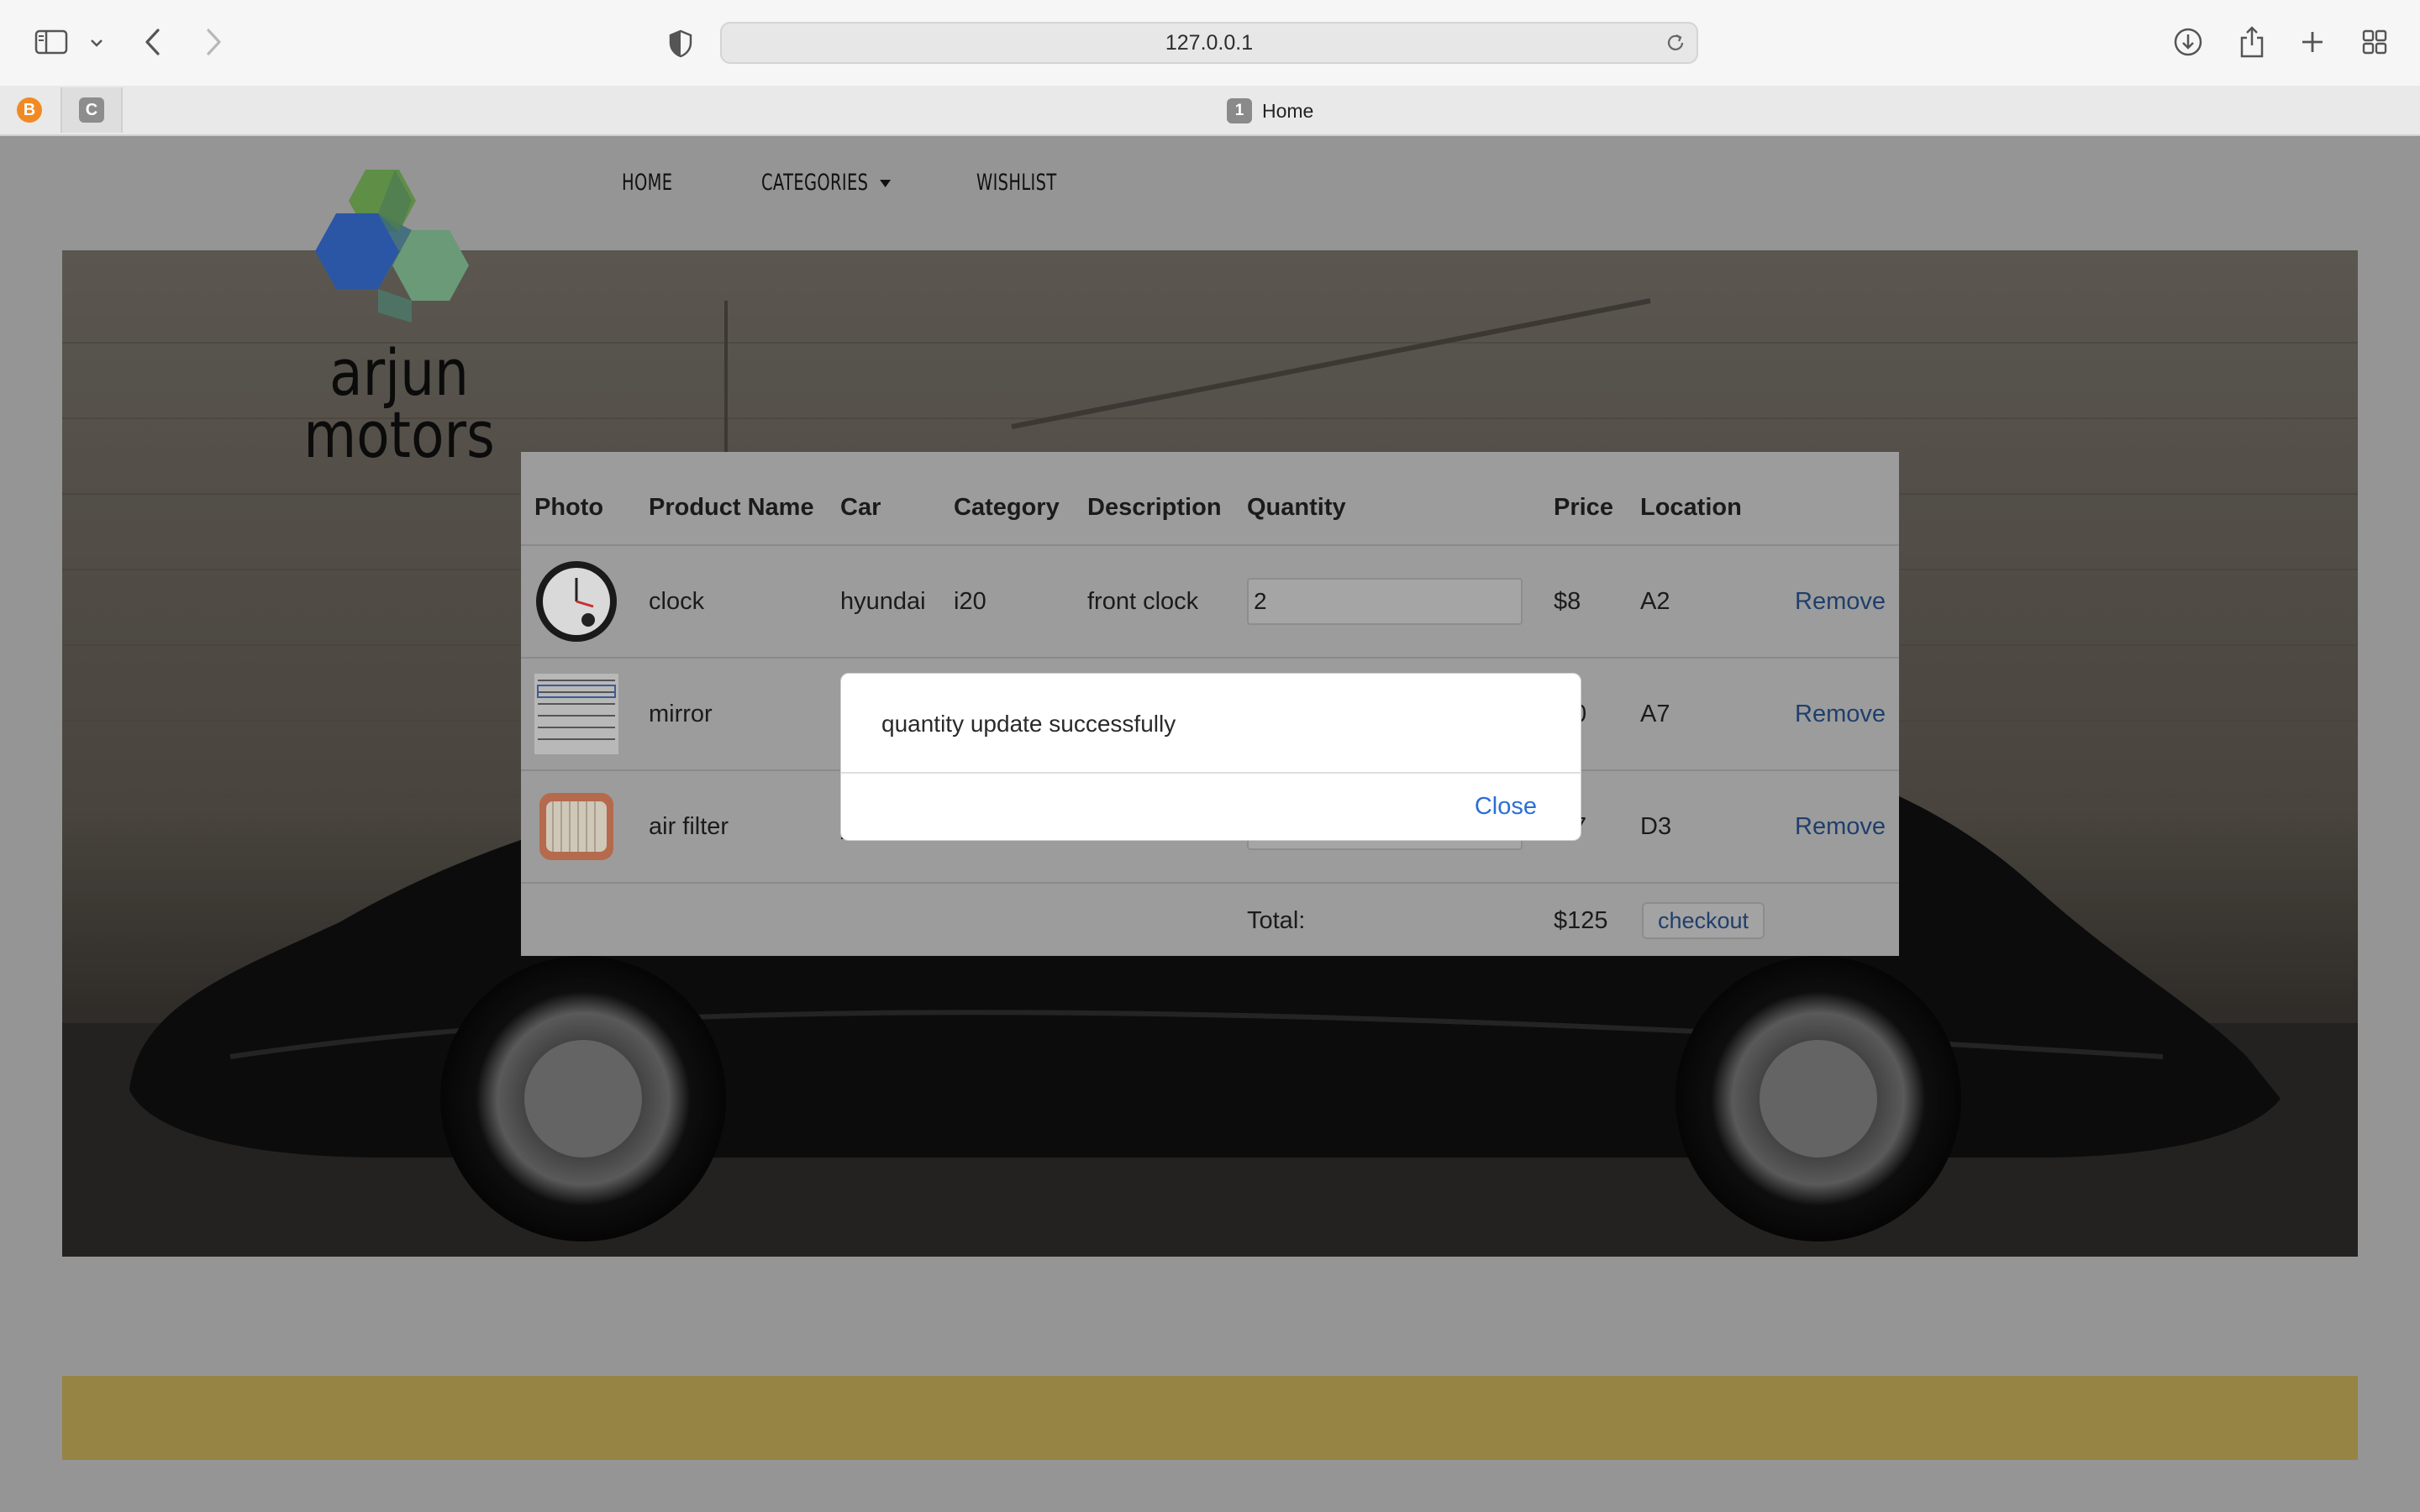 The image size is (2420, 1512). Describe the element at coordinates (681, 714) in the screenshot. I see `cell-product: mirror` at that location.